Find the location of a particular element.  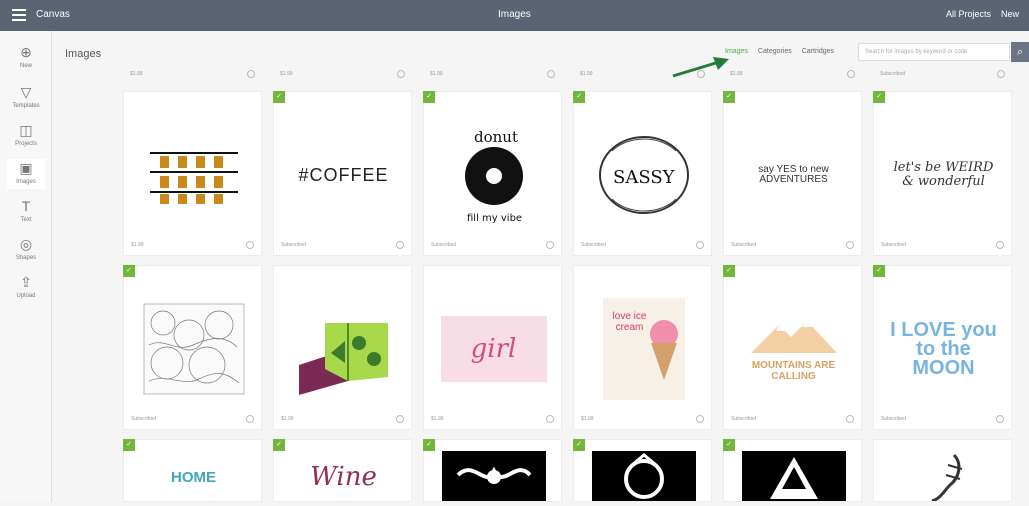

sidebar-item-new: ⊕ New is located at coordinates (26, 58).